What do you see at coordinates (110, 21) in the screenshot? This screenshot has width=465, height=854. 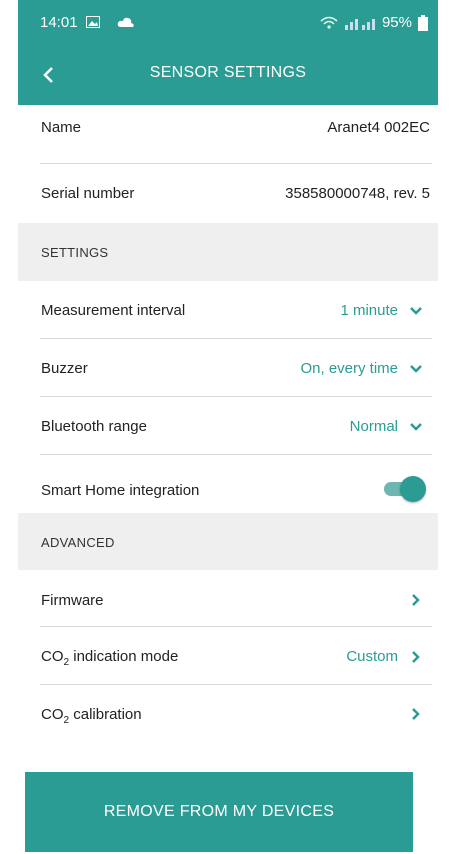 I see `notification-icons` at bounding box center [110, 21].